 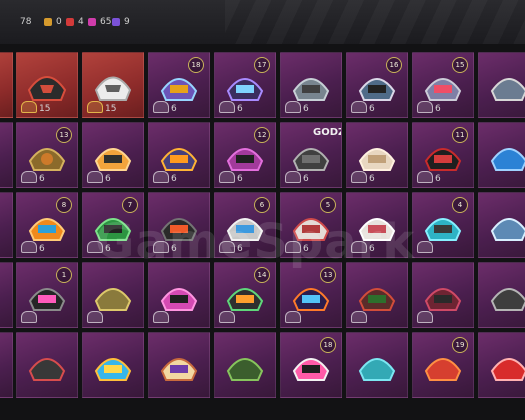 What do you see at coordinates (311, 295) in the screenshot?
I see `helmet-card-26: 13` at bounding box center [311, 295].